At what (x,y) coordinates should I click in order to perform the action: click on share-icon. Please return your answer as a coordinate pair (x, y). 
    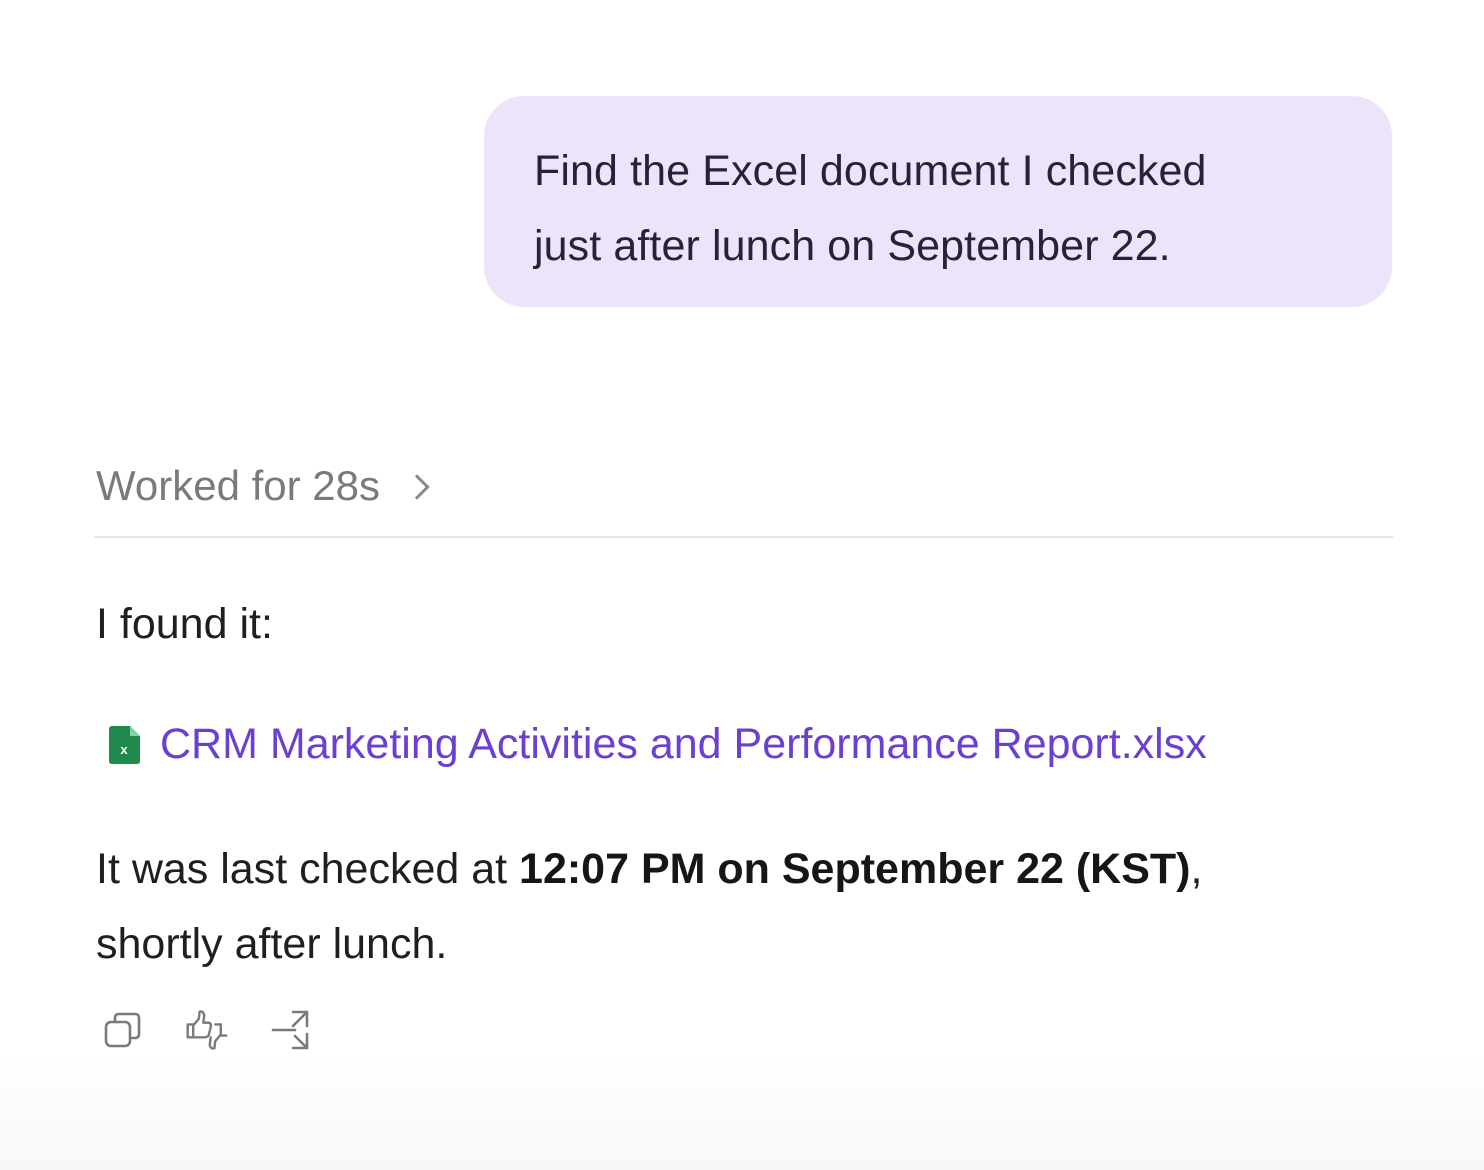
    Looking at the image, I should click on (290, 1030).